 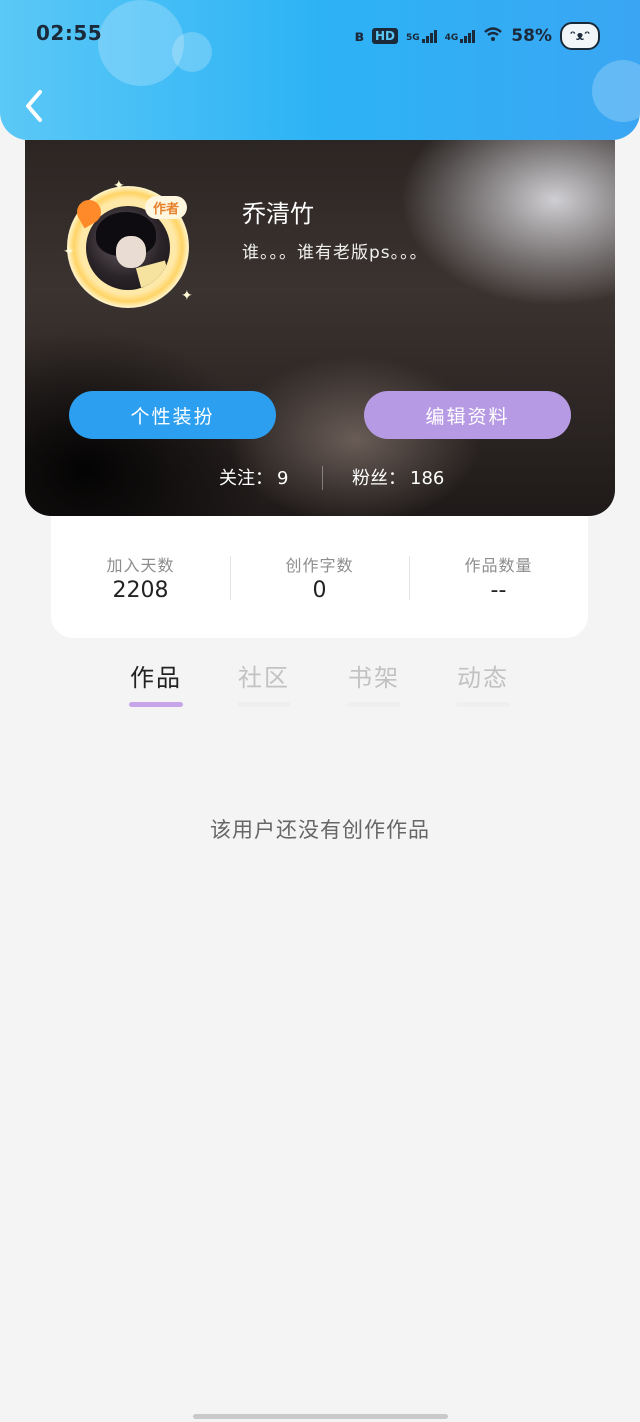 What do you see at coordinates (319, 565) in the screenshot?
I see `stat-label: 创作字数` at bounding box center [319, 565].